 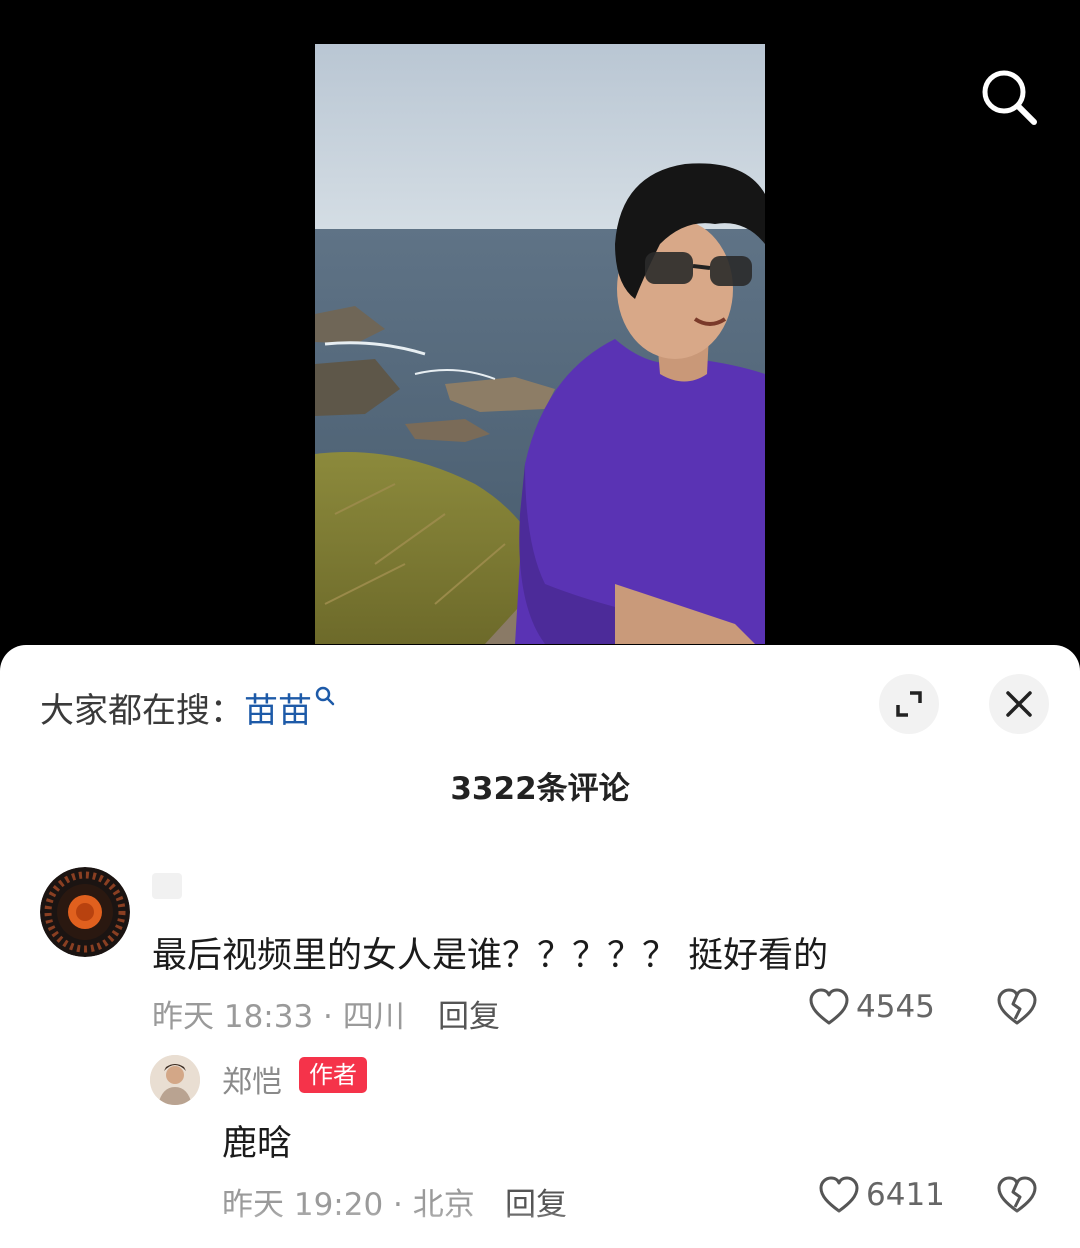 I want to click on expand-button, so click(x=909, y=704).